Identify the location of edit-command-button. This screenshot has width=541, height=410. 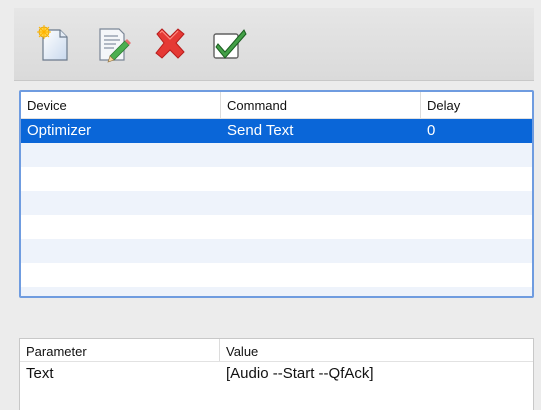
(112, 44).